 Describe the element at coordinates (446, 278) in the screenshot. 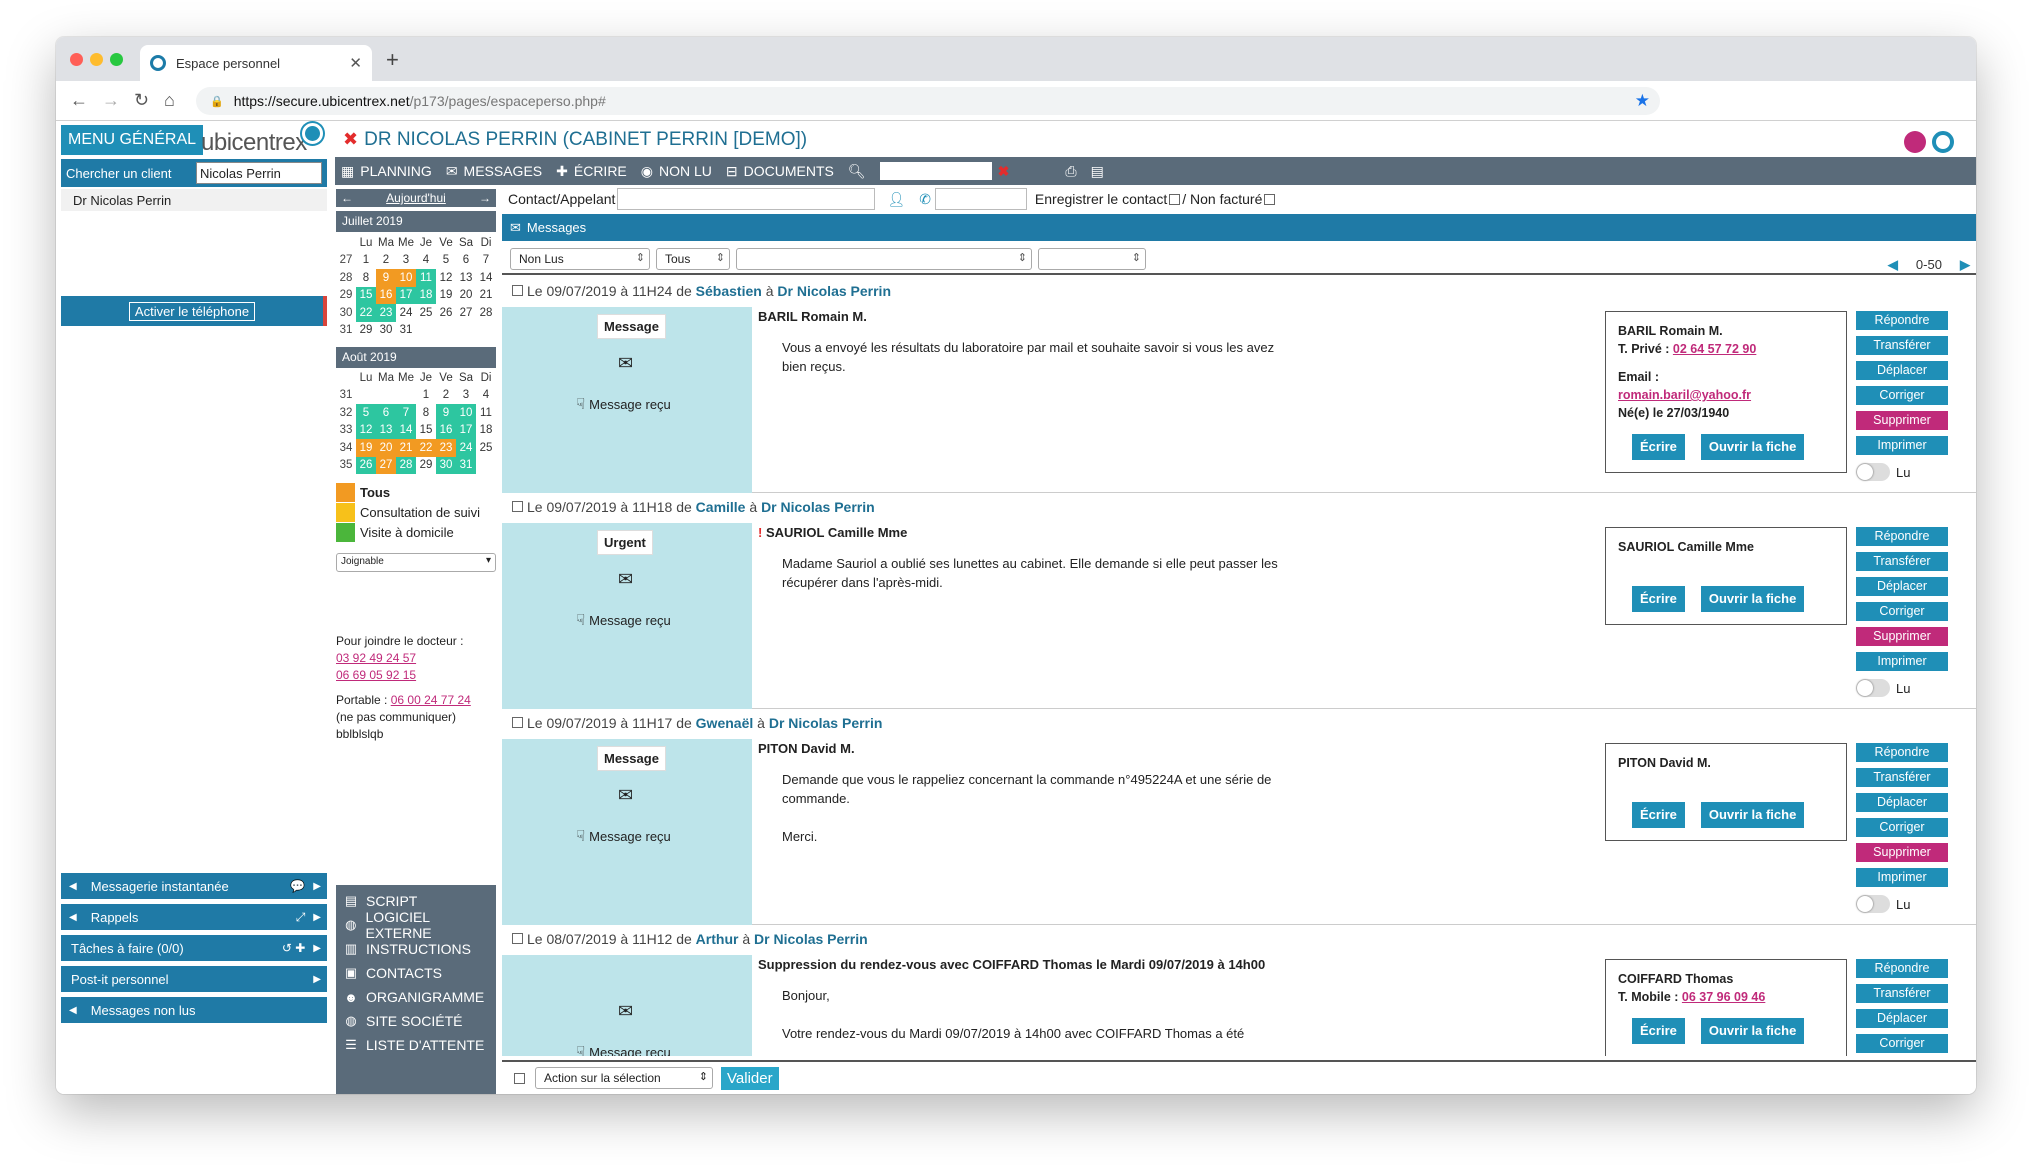

I see `calendar-day: 12` at that location.